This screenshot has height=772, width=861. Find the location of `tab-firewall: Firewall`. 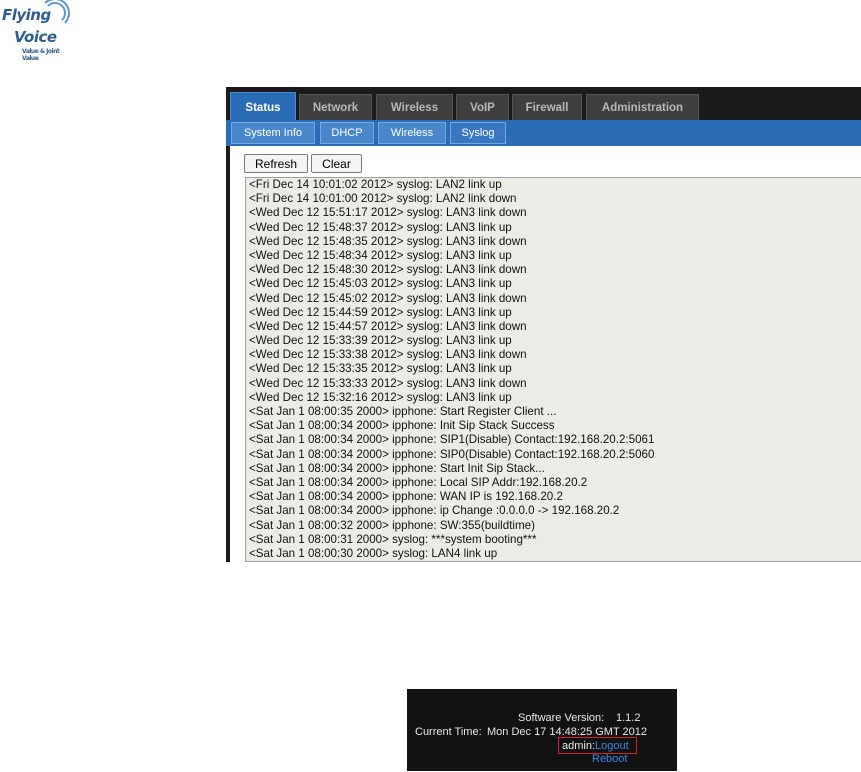

tab-firewall: Firewall is located at coordinates (547, 107).